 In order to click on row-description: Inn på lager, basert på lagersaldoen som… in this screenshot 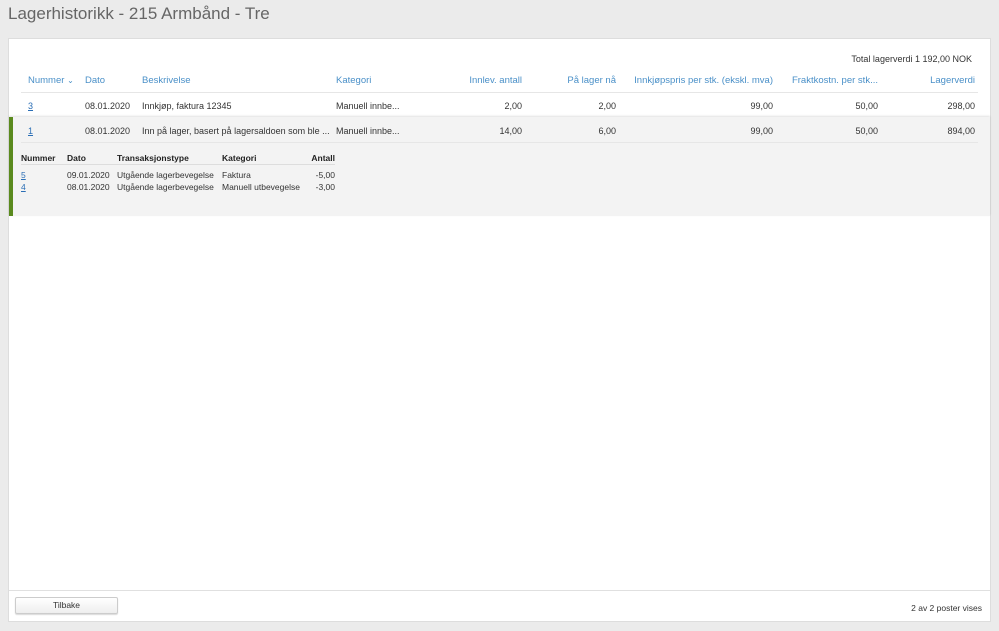, I will do `click(236, 131)`.